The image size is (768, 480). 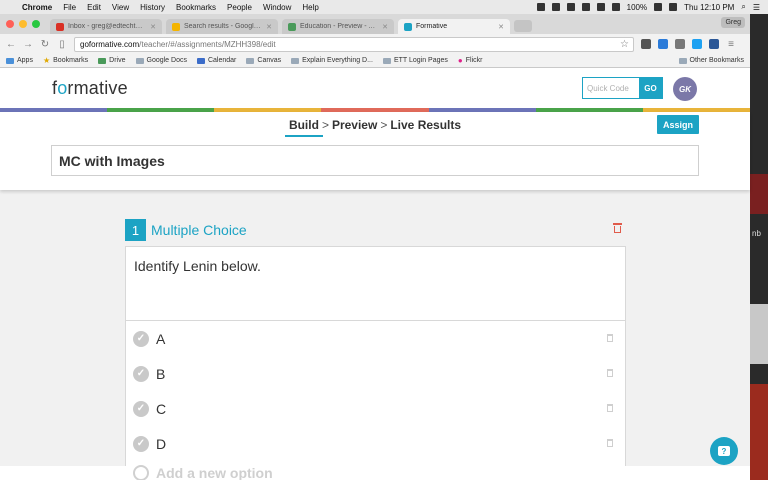 I want to click on desktop-window-fragment, so click(x=759, y=194).